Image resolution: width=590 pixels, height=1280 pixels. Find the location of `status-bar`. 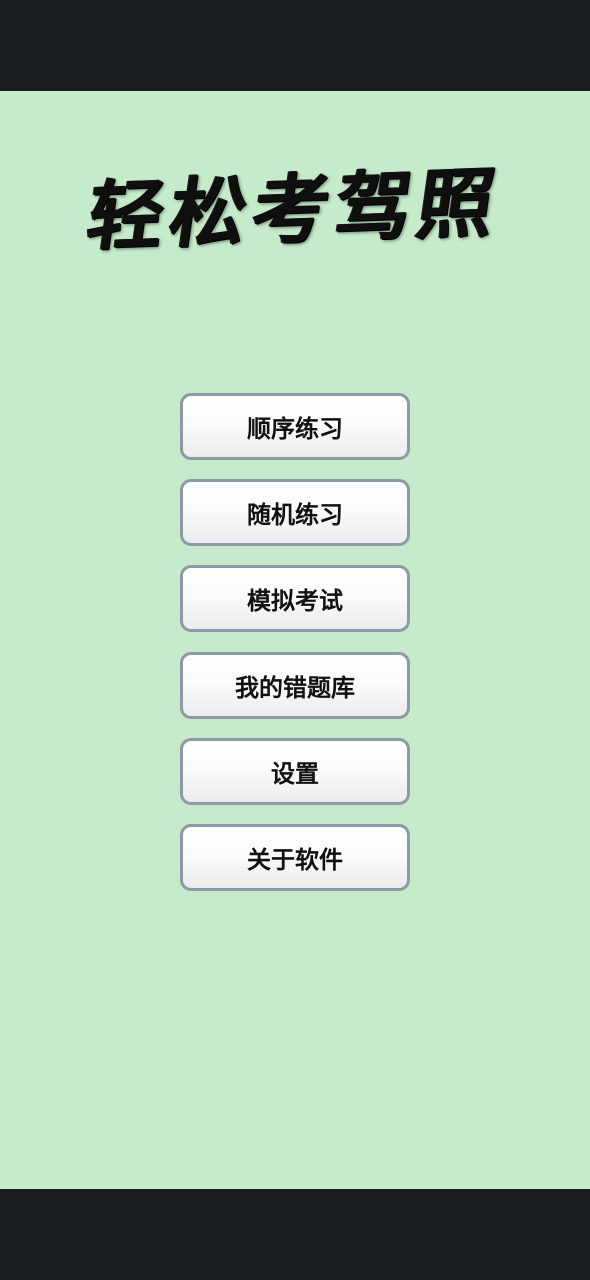

status-bar is located at coordinates (295, 45).